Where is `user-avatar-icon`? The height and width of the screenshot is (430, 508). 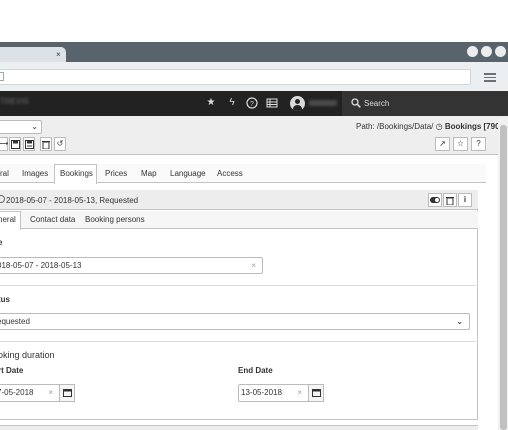 user-avatar-icon is located at coordinates (297, 103).